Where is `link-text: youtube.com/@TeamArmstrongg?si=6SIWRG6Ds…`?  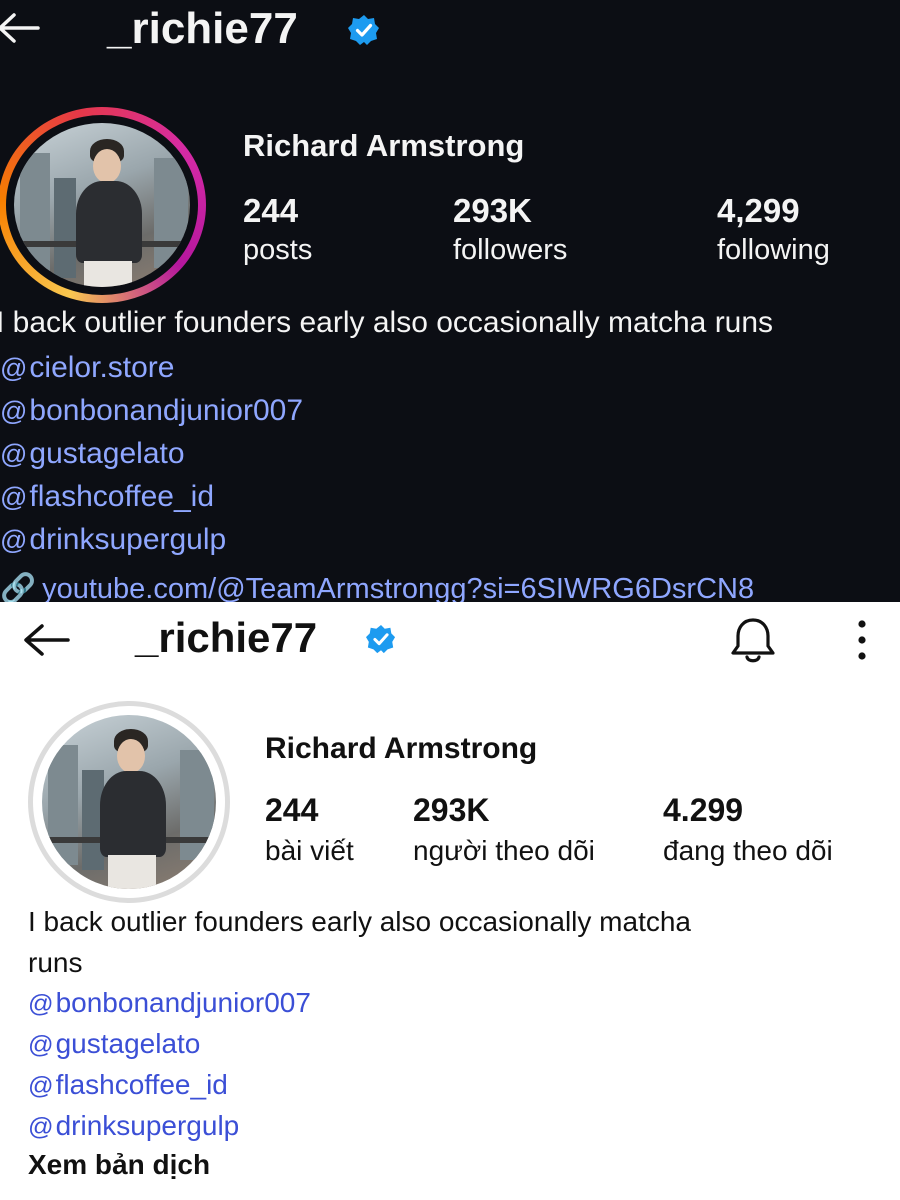 link-text: youtube.com/@TeamArmstrongg?si=6SIWRG6Ds… is located at coordinates (398, 587).